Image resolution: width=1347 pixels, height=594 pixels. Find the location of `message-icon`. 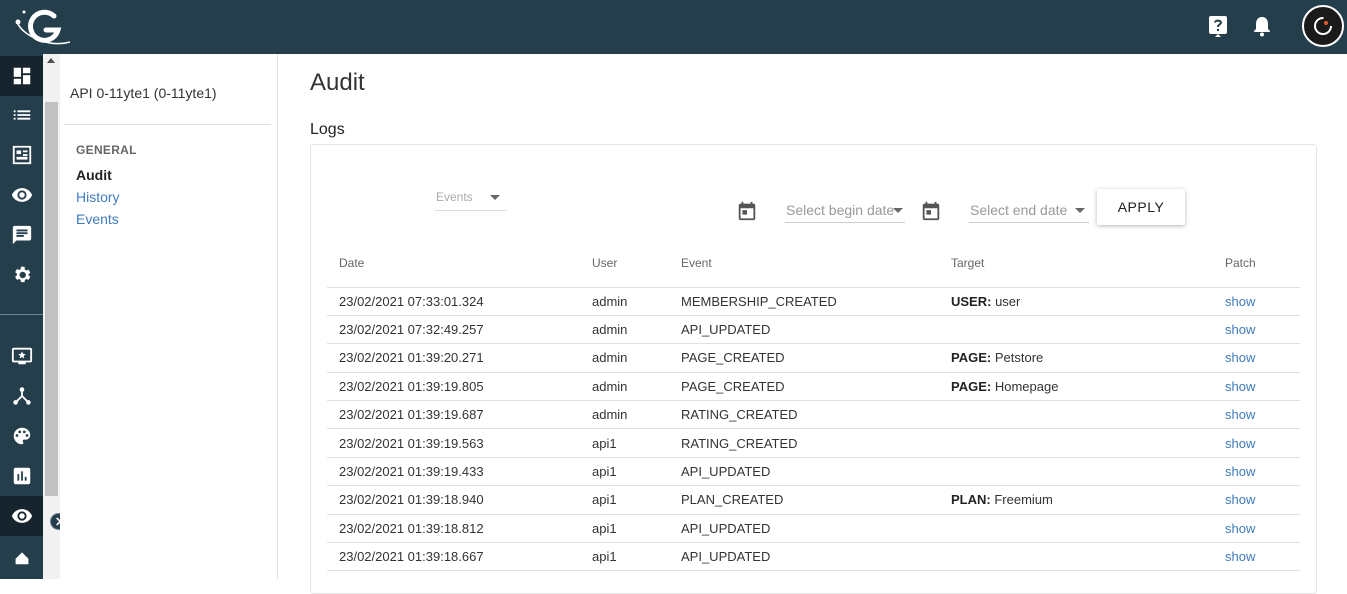

message-icon is located at coordinates (21, 235).